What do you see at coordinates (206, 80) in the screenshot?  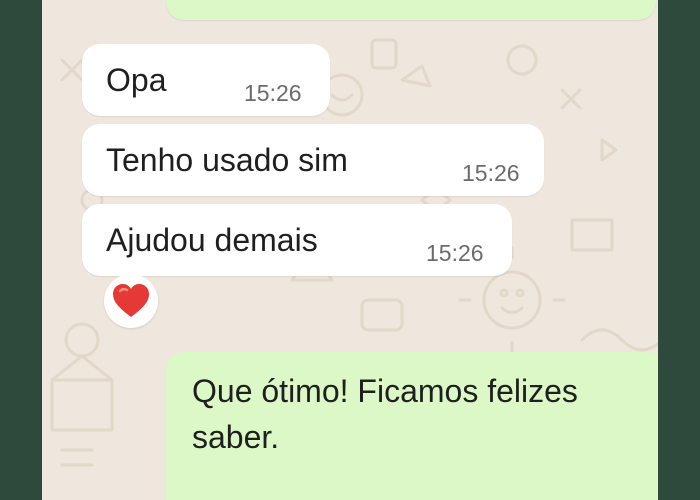 I see `message-bubble-incoming: Opa 15:26` at bounding box center [206, 80].